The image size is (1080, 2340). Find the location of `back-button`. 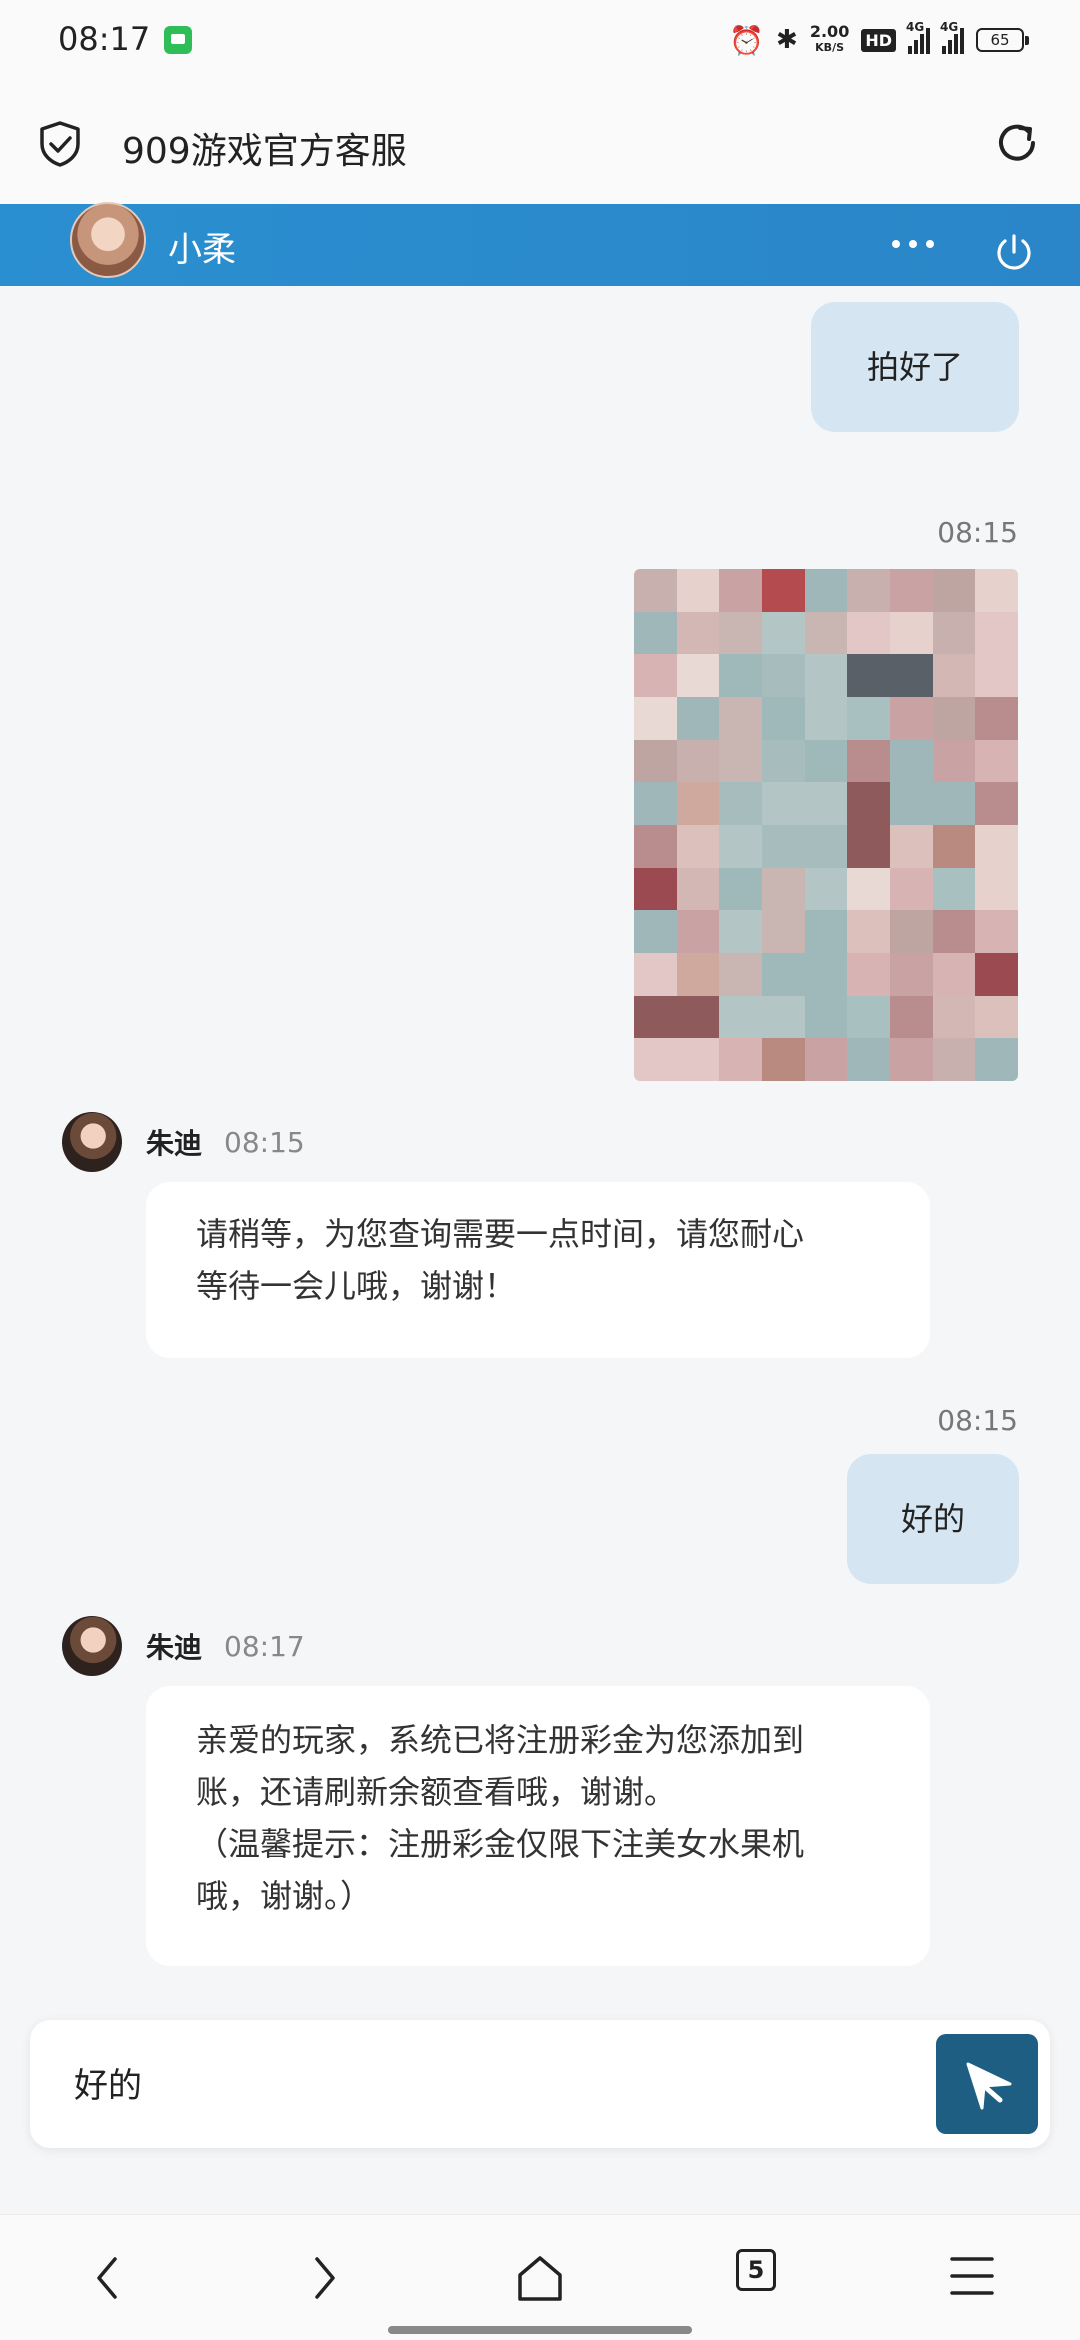

back-button is located at coordinates (108, 2277).